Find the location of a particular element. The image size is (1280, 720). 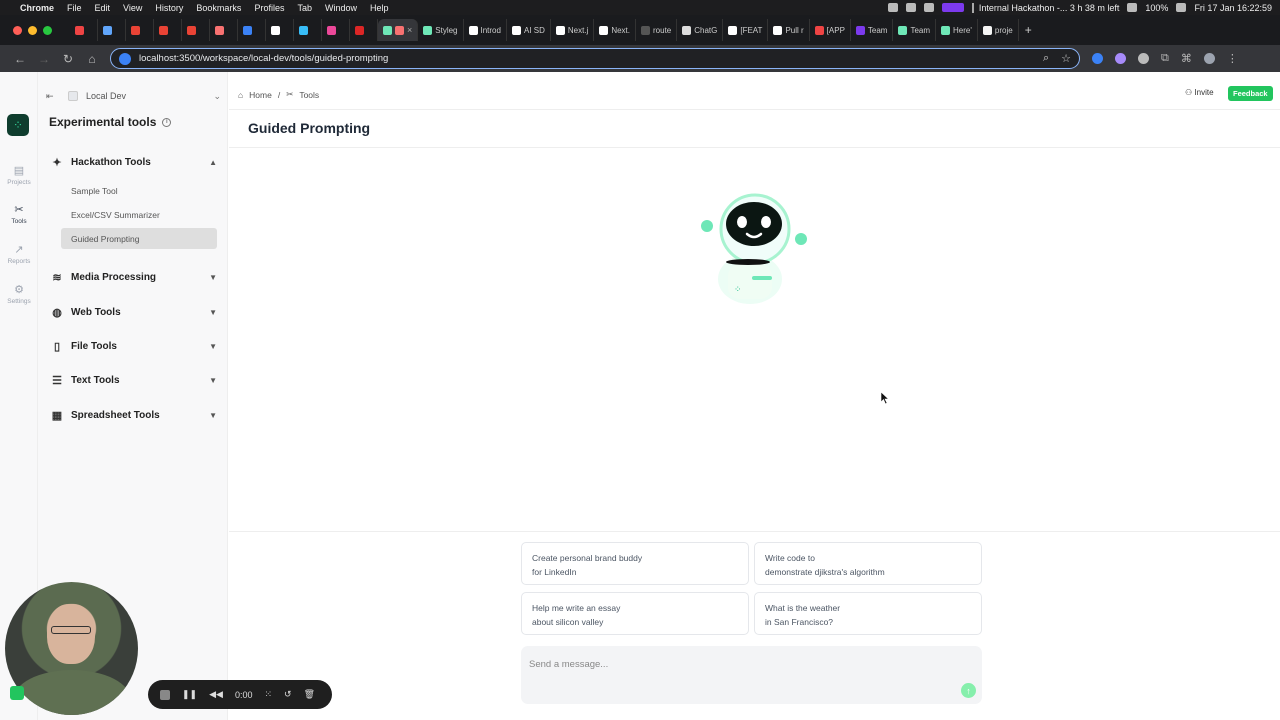

menu-history: History is located at coordinates (169, 8).